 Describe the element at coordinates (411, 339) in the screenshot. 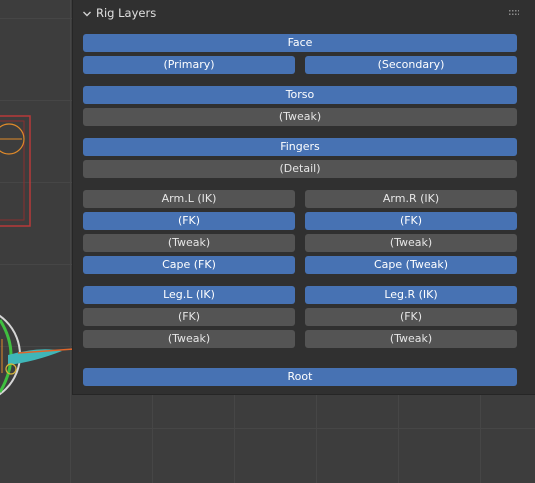

I see `layer-leg-r-tweak-button: (Tweak)` at that location.